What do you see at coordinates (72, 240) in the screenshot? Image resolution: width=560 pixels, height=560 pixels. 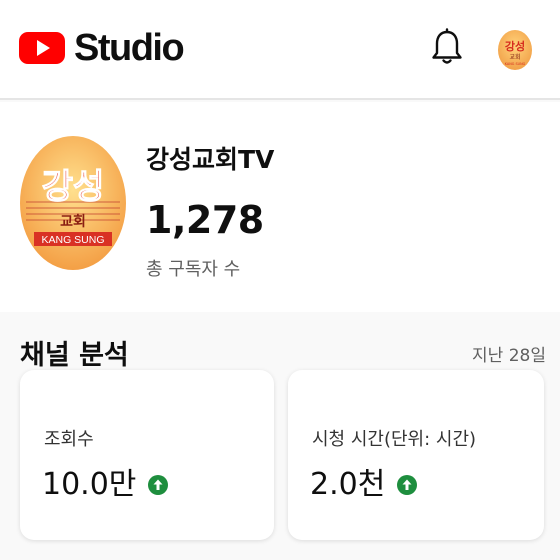 I see `avatar-text-english: KANG SUNG` at bounding box center [72, 240].